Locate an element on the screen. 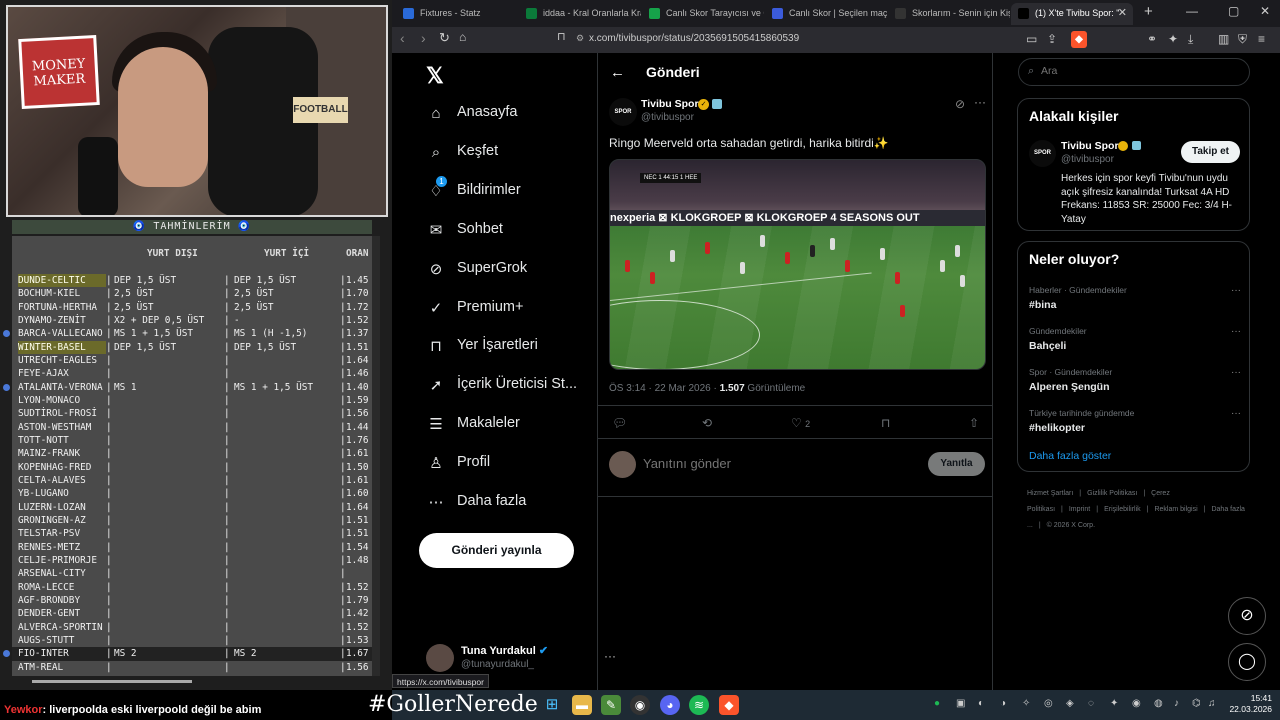  new-tab-icon: + is located at coordinates (1148, 11).